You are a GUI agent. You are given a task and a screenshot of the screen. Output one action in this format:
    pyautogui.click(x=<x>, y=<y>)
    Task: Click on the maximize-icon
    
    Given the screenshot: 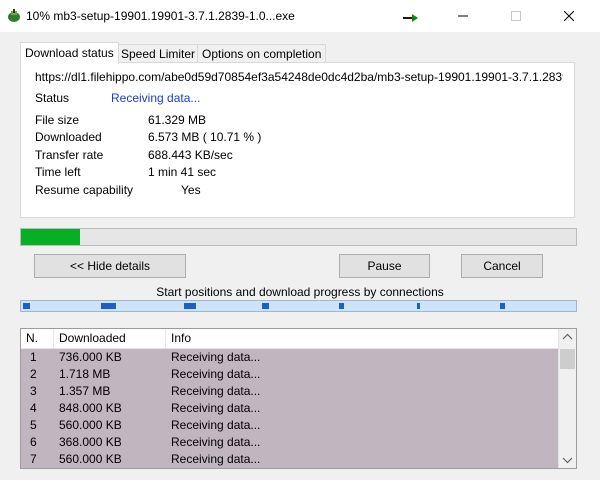 What is the action you would take?
    pyautogui.click(x=516, y=16)
    